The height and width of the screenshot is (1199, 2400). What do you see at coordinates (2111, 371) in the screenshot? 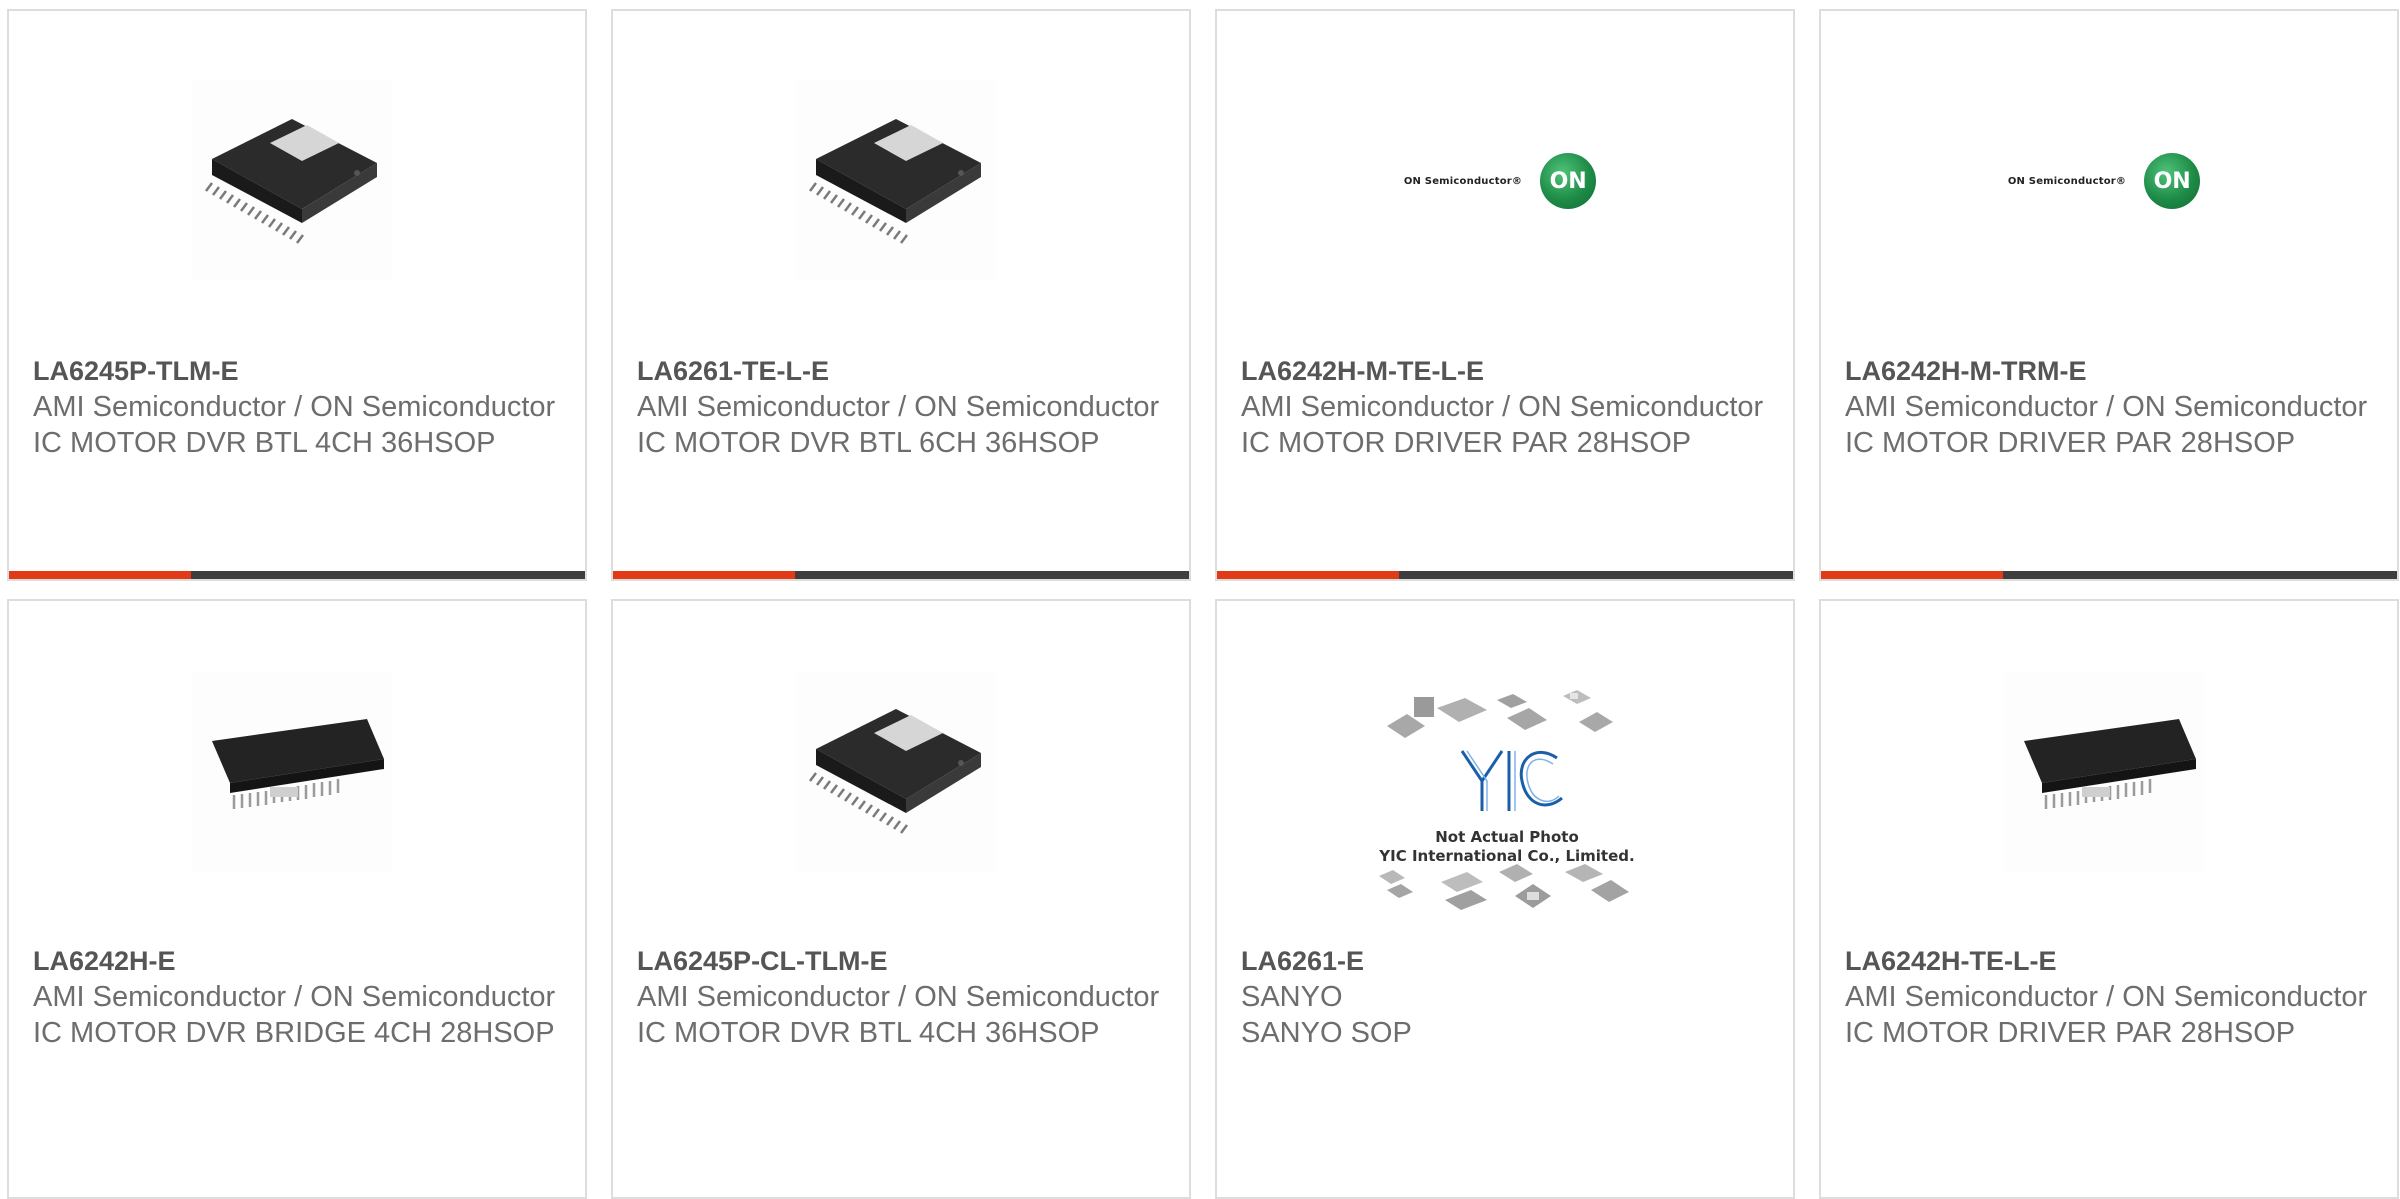
I see `product-part-number: LA6242H-M-TRM-E` at bounding box center [2111, 371].